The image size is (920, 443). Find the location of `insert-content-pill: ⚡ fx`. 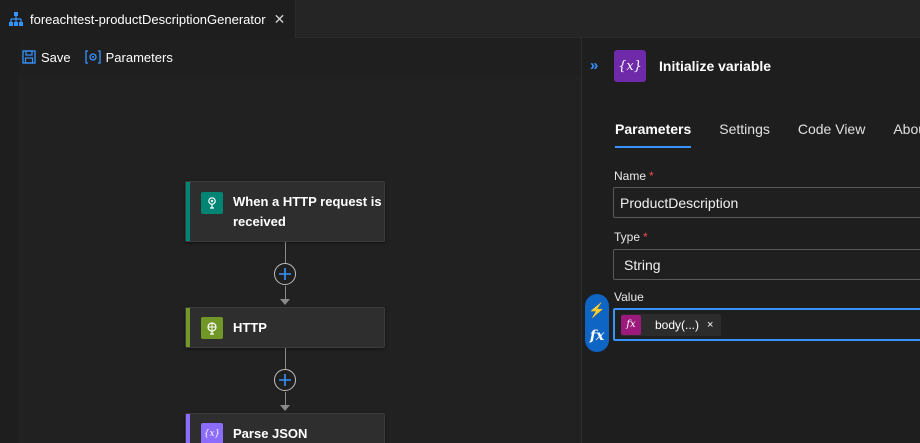

insert-content-pill: ⚡ fx is located at coordinates (597, 323).